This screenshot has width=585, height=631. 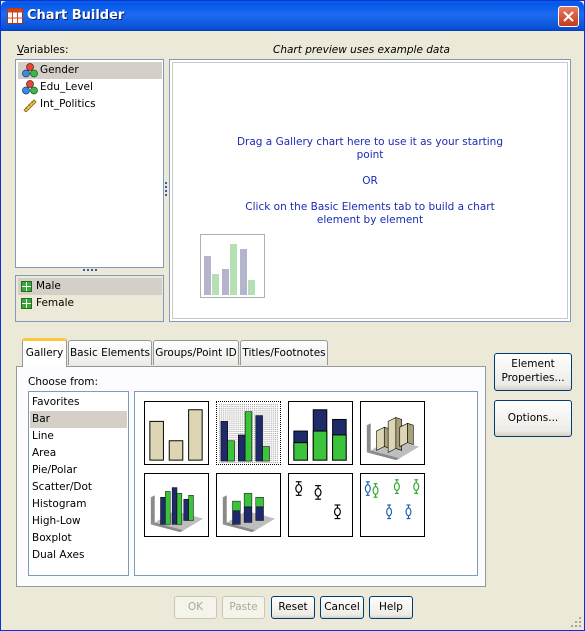 I want to click on category-item-male: Male, so click(x=90, y=286).